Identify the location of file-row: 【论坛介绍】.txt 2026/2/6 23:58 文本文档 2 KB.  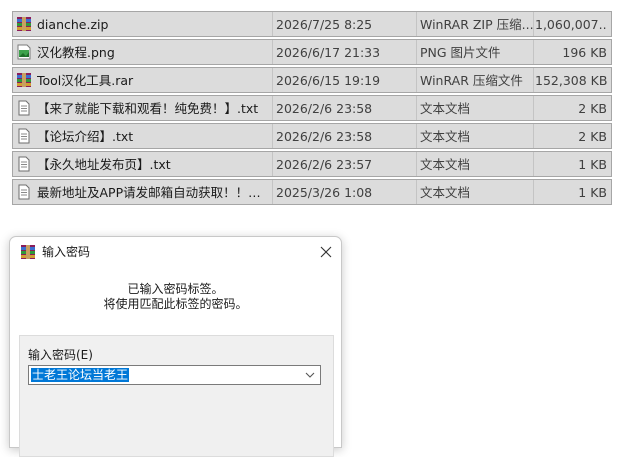
(312, 136).